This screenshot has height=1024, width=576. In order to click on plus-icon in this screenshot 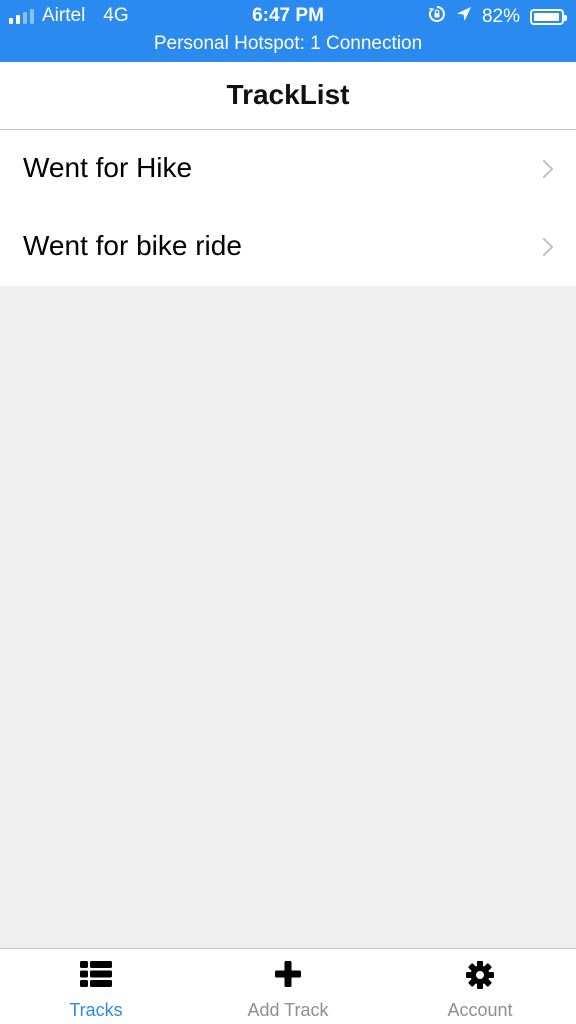, I will do `click(288, 974)`.